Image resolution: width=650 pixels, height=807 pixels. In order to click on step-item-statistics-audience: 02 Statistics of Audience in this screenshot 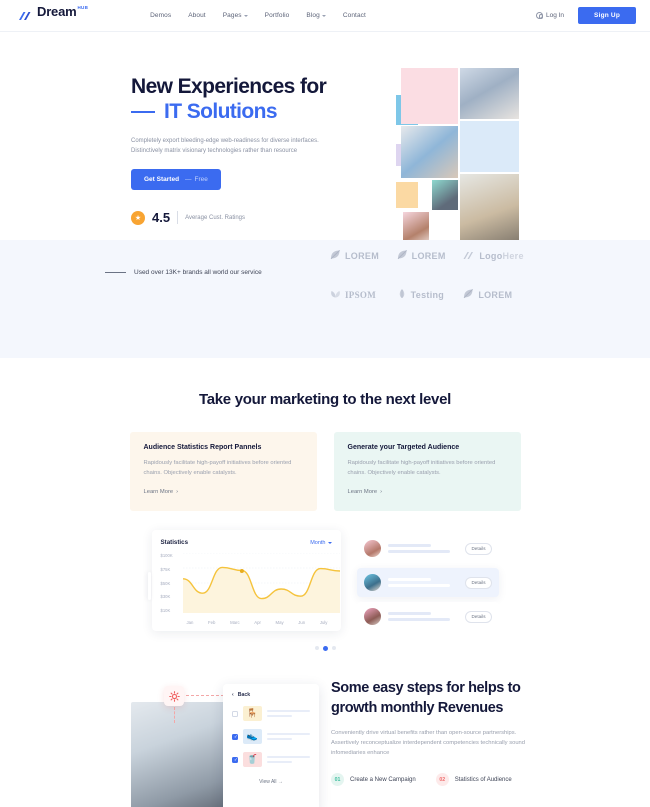, I will do `click(473, 780)`.